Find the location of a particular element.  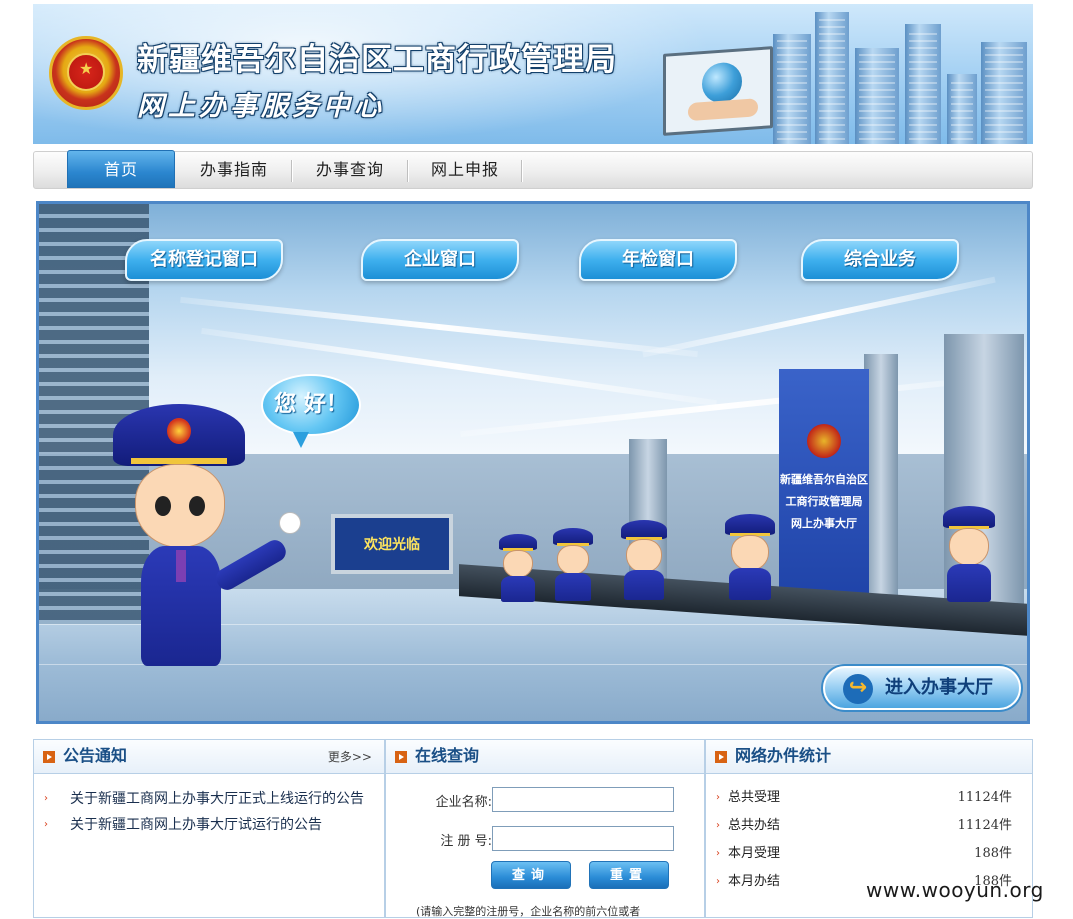

hall-sign-line: 工商行政管理局 is located at coordinates (824, 501).